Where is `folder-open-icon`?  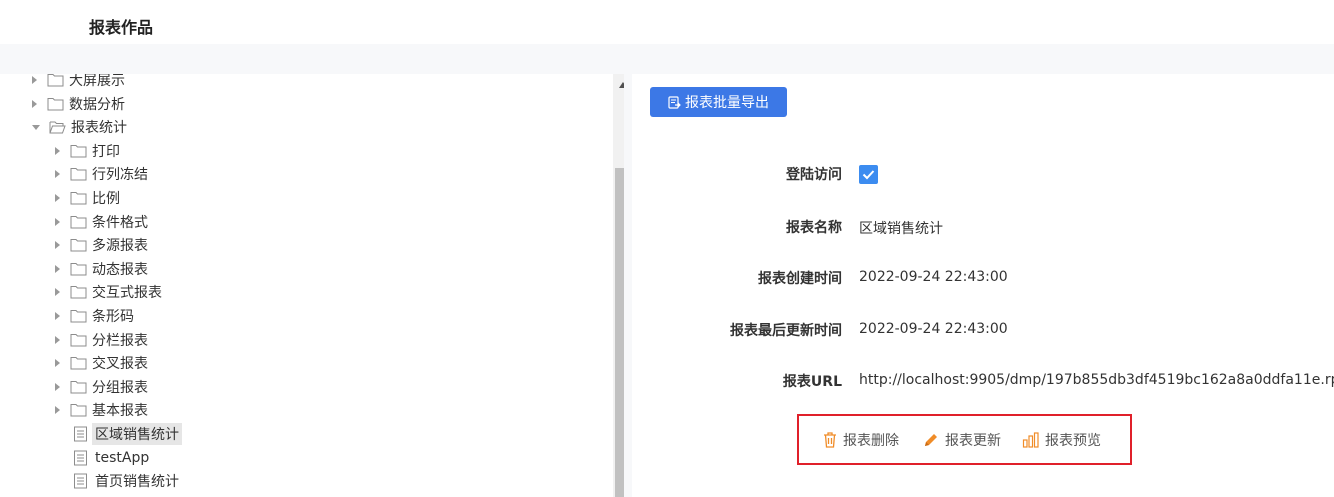
folder-open-icon is located at coordinates (57, 127).